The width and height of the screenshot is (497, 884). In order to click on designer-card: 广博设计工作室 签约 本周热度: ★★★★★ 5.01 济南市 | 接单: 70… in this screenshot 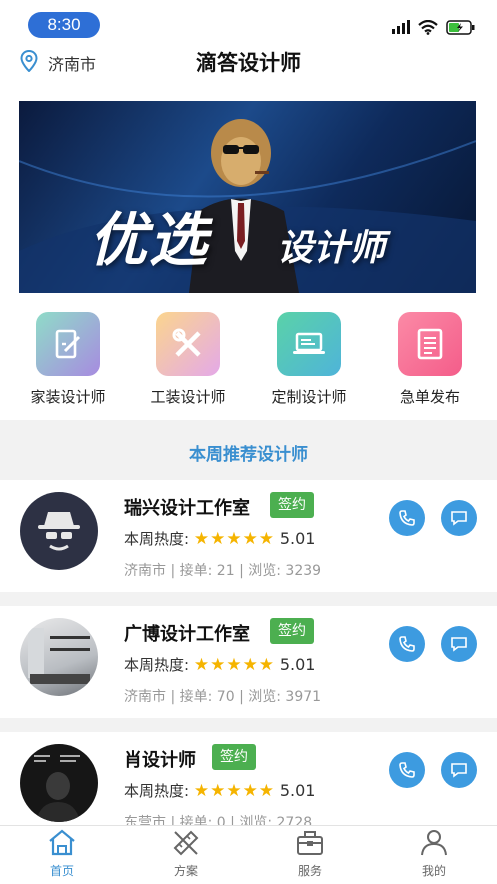, I will do `click(248, 665)`.